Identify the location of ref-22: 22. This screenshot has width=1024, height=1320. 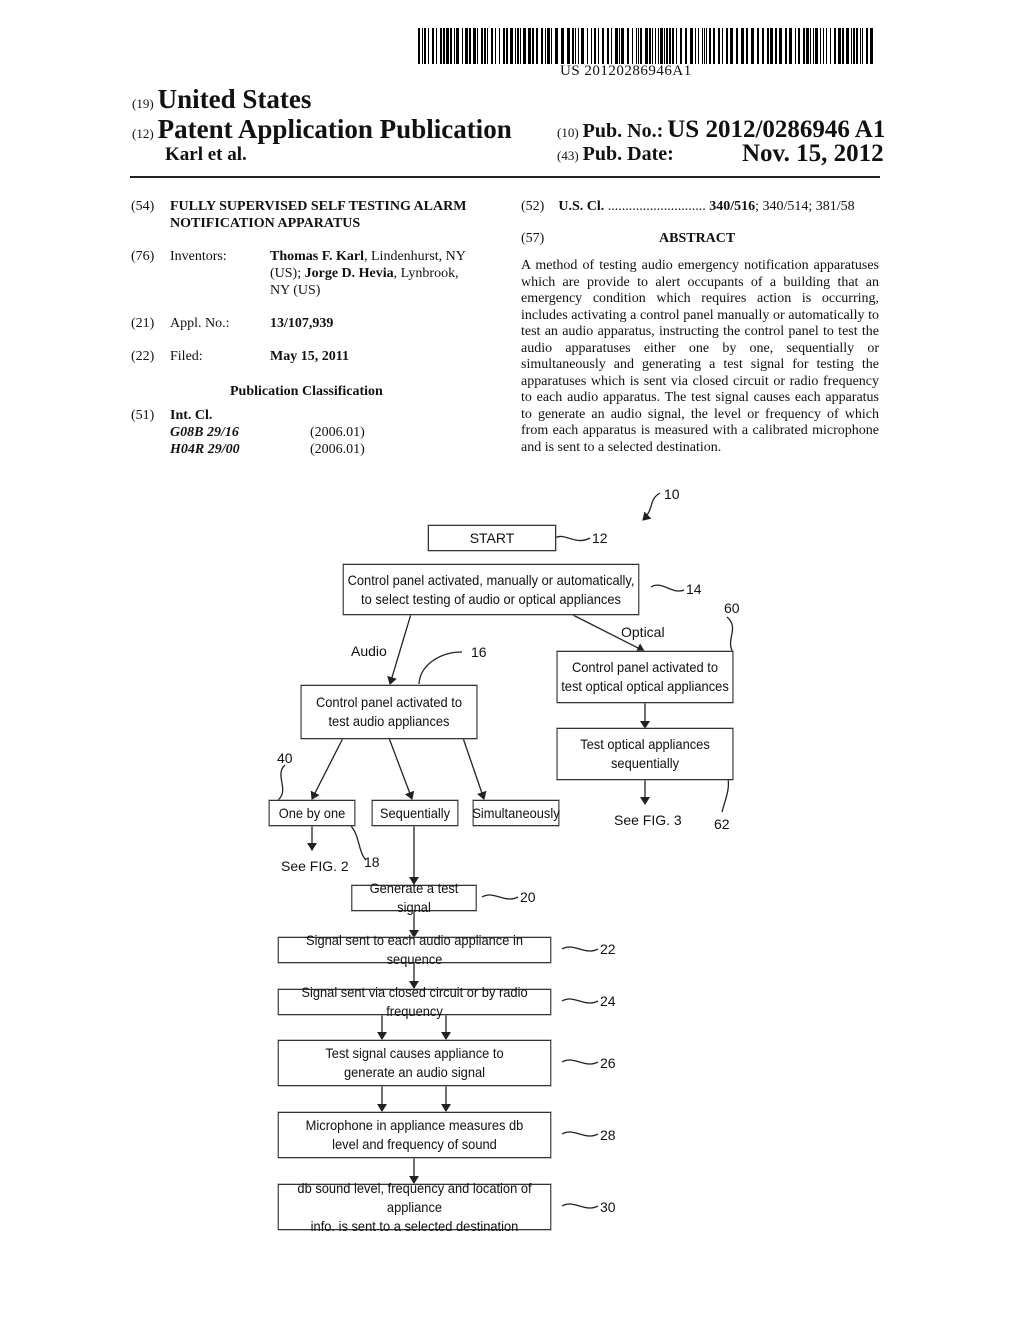
(608, 949).